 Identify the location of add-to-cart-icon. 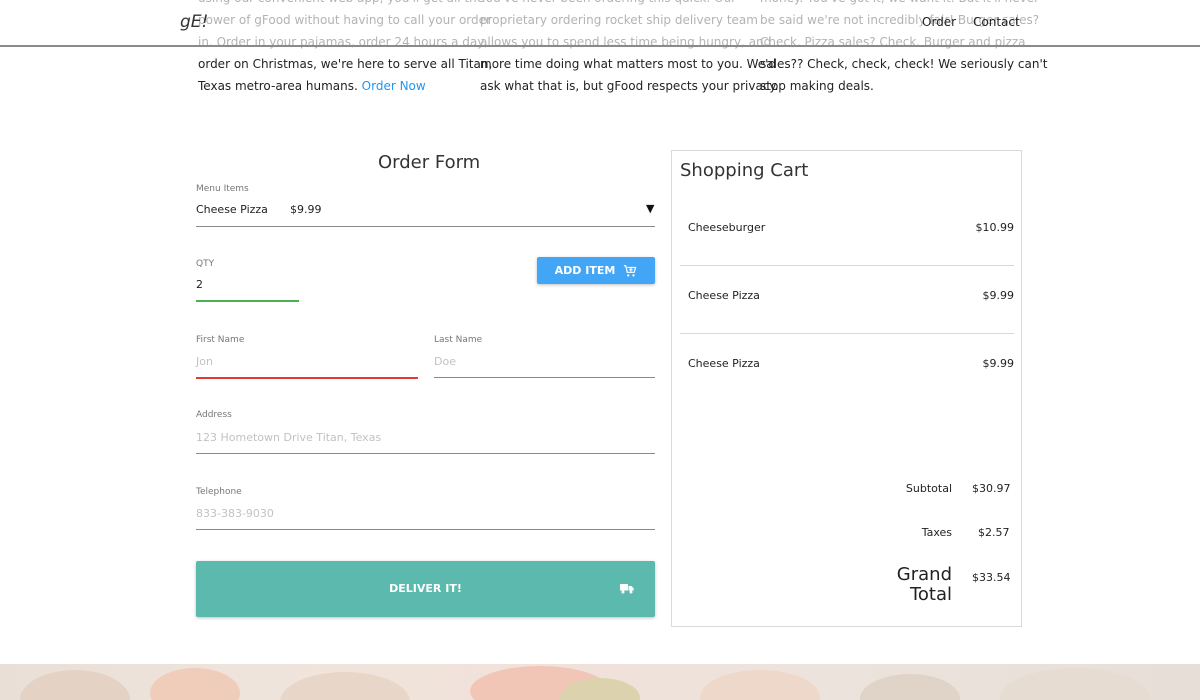
(630, 270).